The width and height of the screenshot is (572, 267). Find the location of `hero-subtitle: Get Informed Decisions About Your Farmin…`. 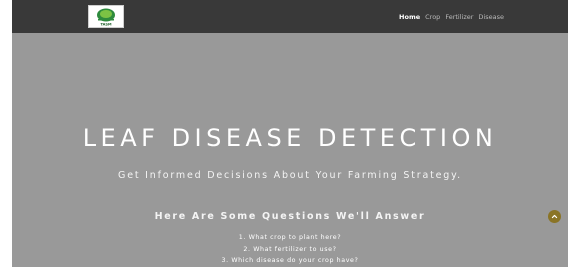

hero-subtitle: Get Informed Decisions About Your Farmin… is located at coordinates (290, 175).